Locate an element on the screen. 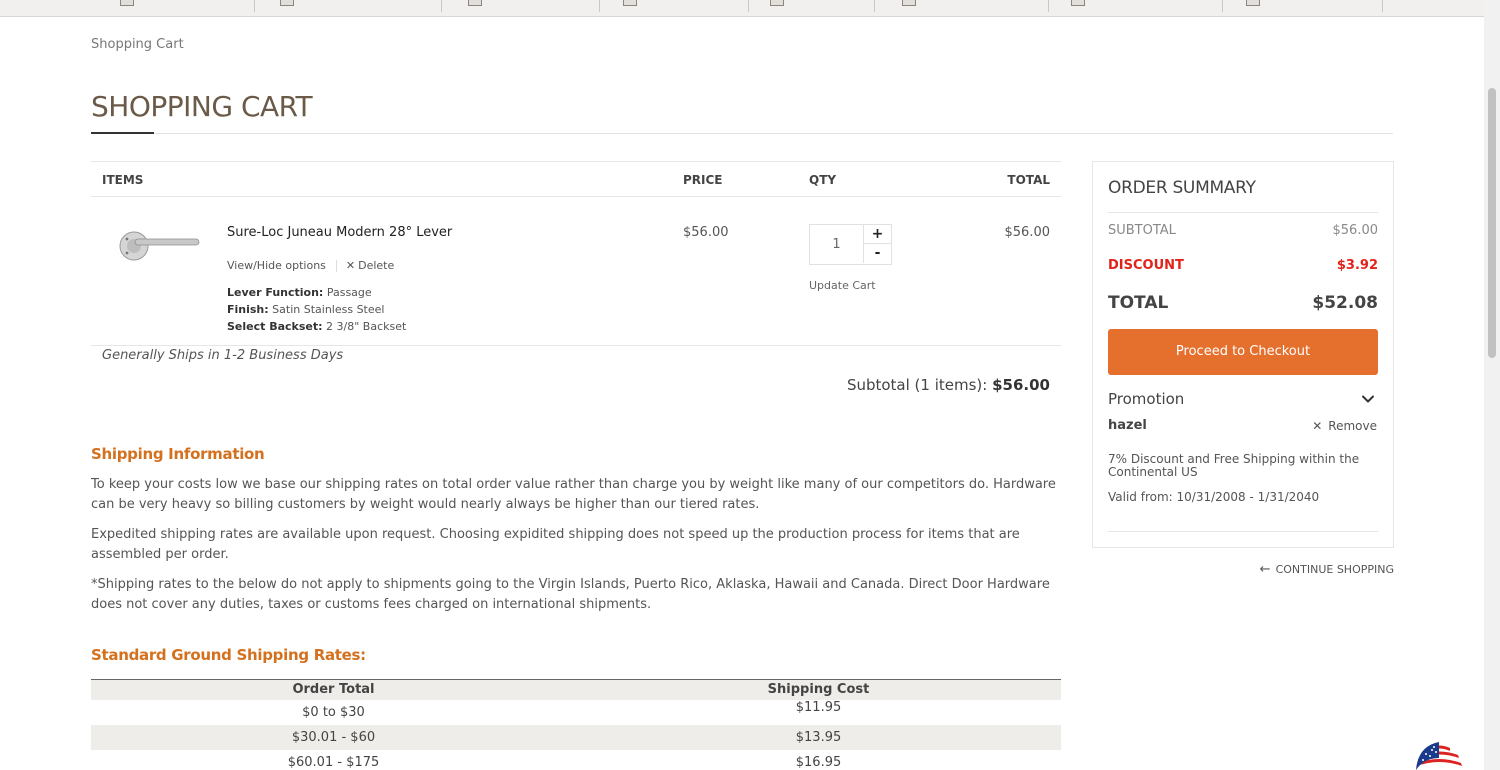  option-lever-function: Lever Function: Passage is located at coordinates (299, 292).